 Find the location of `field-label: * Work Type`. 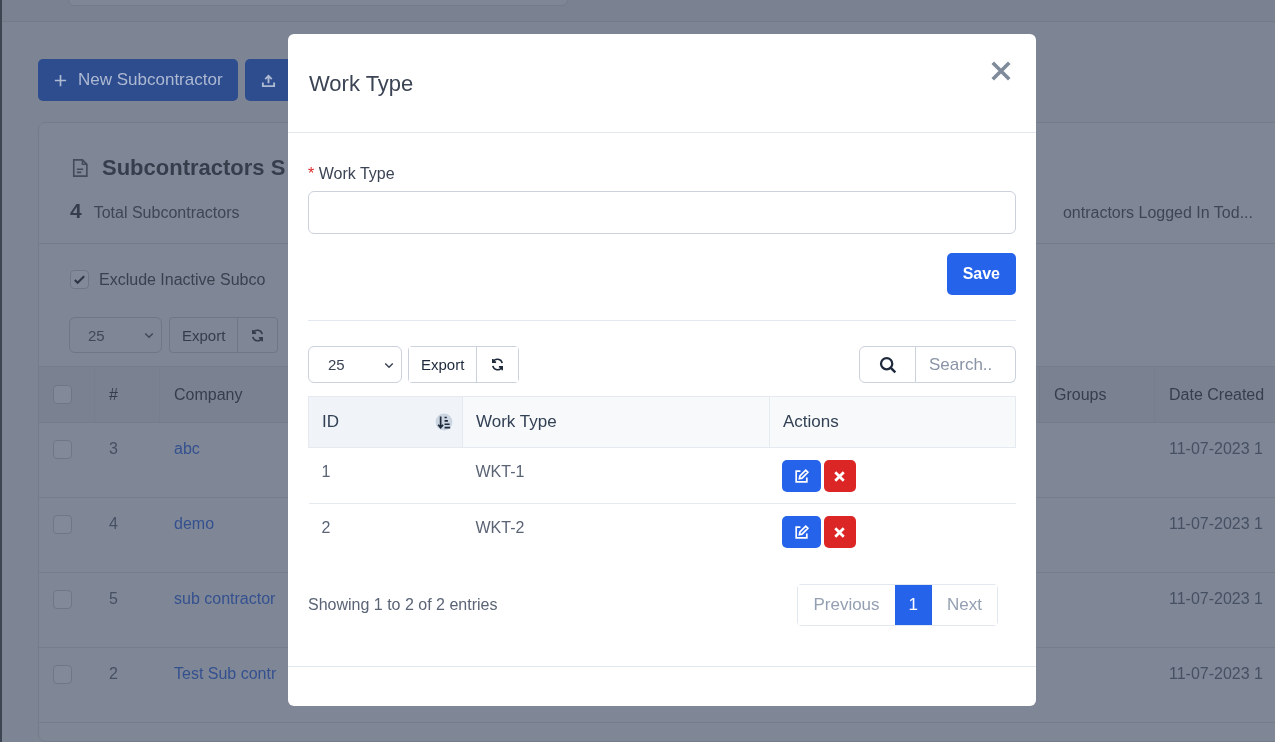

field-label: * Work Type is located at coordinates (352, 174).